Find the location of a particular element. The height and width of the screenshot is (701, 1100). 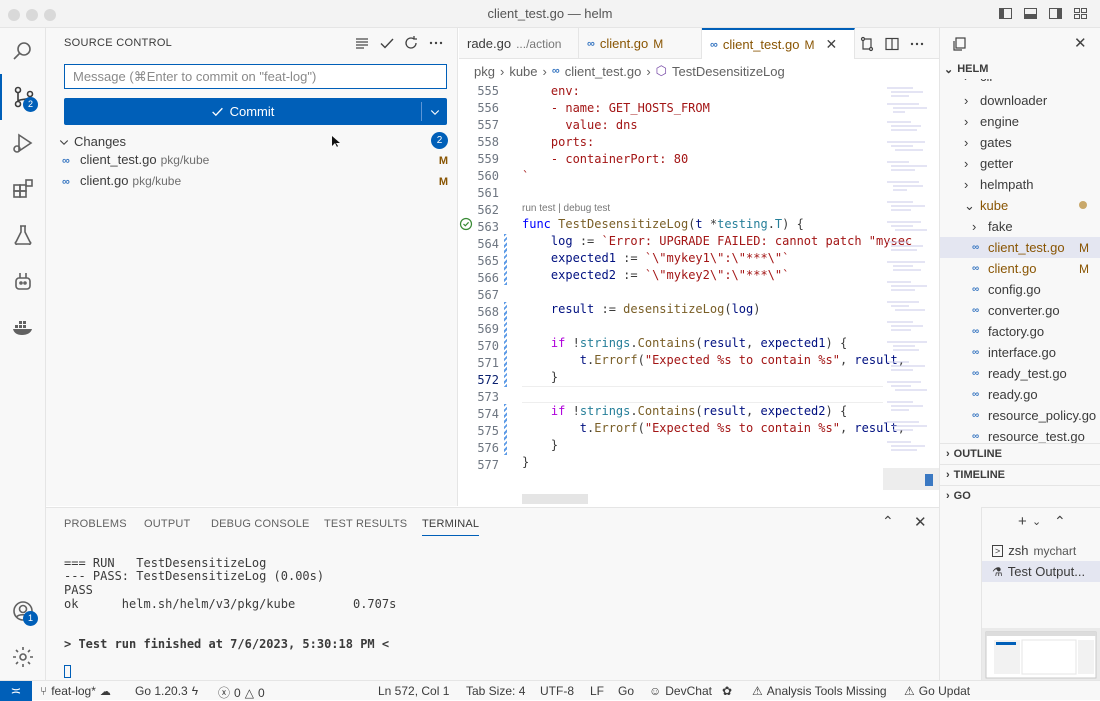

test-passed-icon is located at coordinates (466, 224).